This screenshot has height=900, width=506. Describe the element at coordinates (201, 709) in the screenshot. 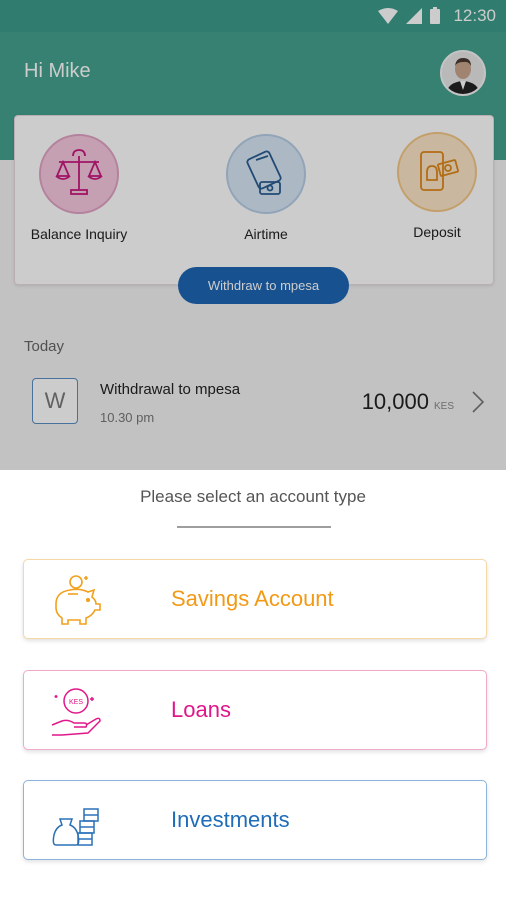

I see `account-label: Loans` at that location.